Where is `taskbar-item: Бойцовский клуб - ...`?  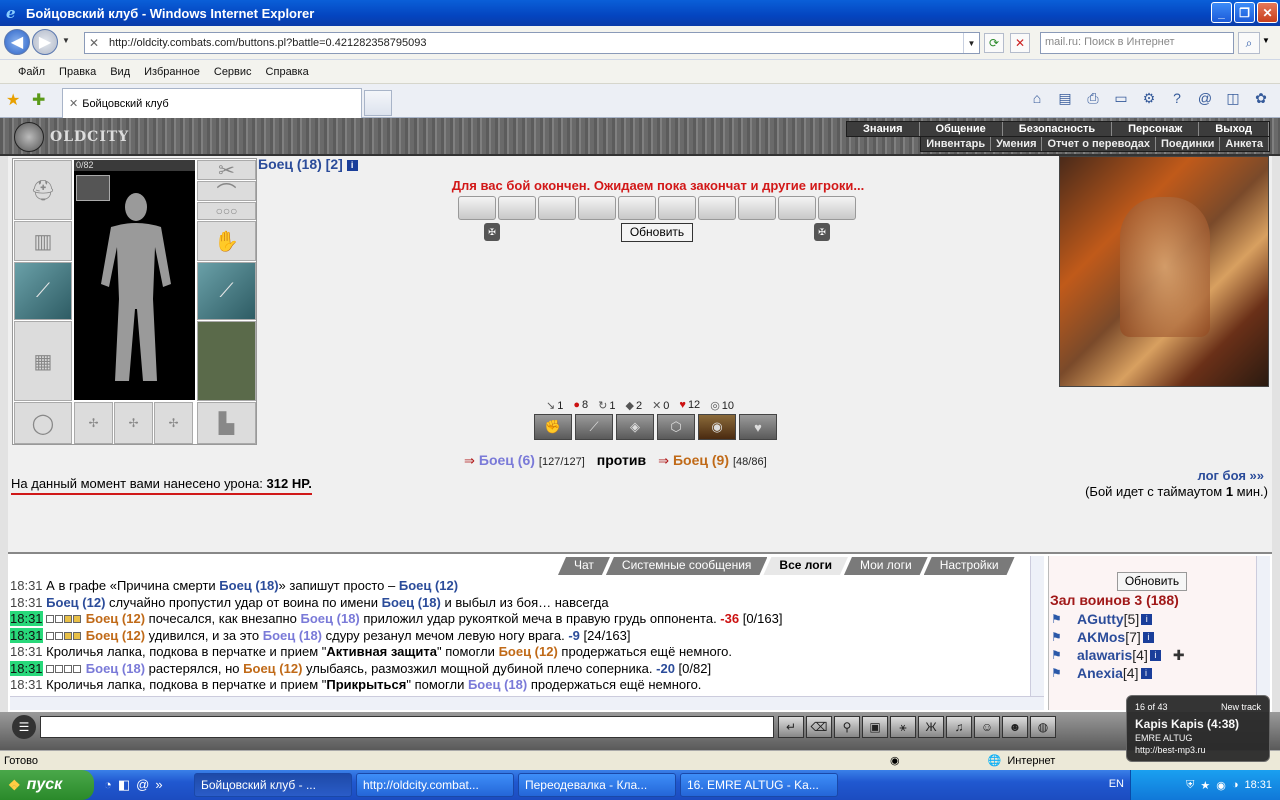
taskbar-item: Бойцовский клуб - ... is located at coordinates (273, 785).